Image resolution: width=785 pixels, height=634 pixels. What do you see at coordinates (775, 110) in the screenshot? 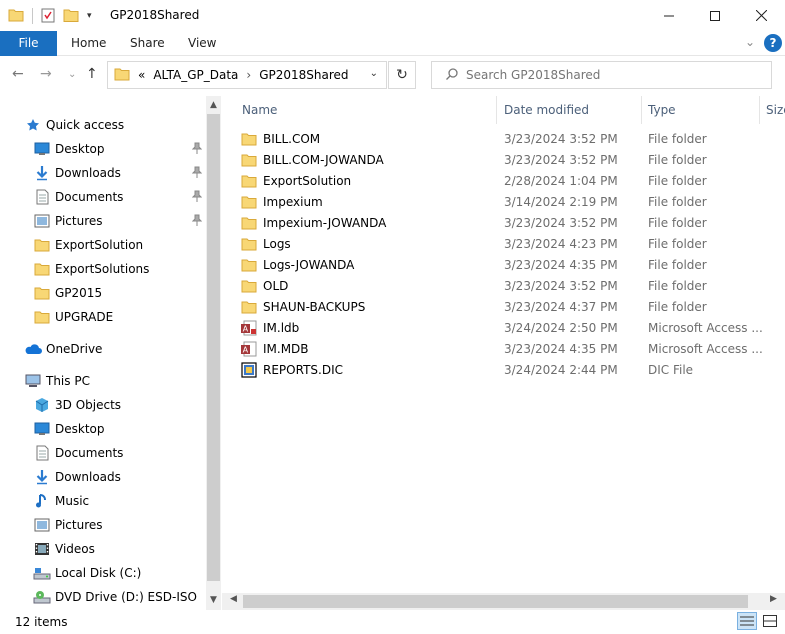
I see `column-header-size: Size` at bounding box center [775, 110].